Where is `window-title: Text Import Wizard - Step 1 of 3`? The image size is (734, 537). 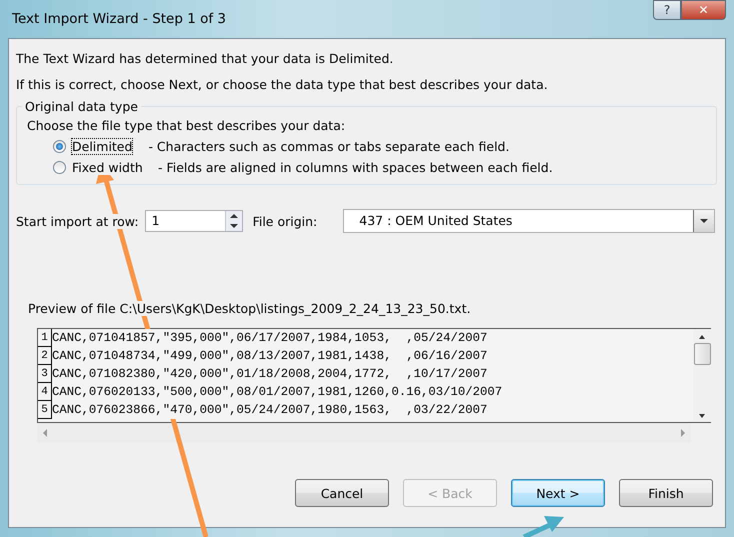
window-title: Text Import Wizard - Step 1 of 3 is located at coordinates (119, 19).